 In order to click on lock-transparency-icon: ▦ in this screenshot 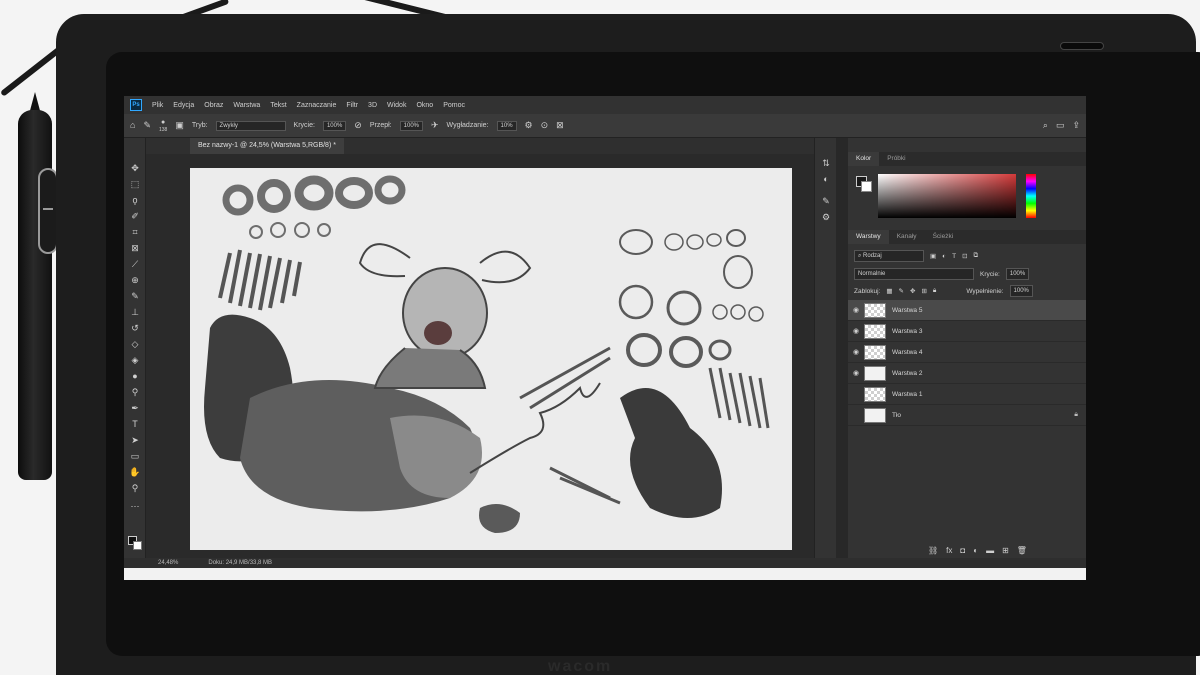, I will do `click(889, 291)`.